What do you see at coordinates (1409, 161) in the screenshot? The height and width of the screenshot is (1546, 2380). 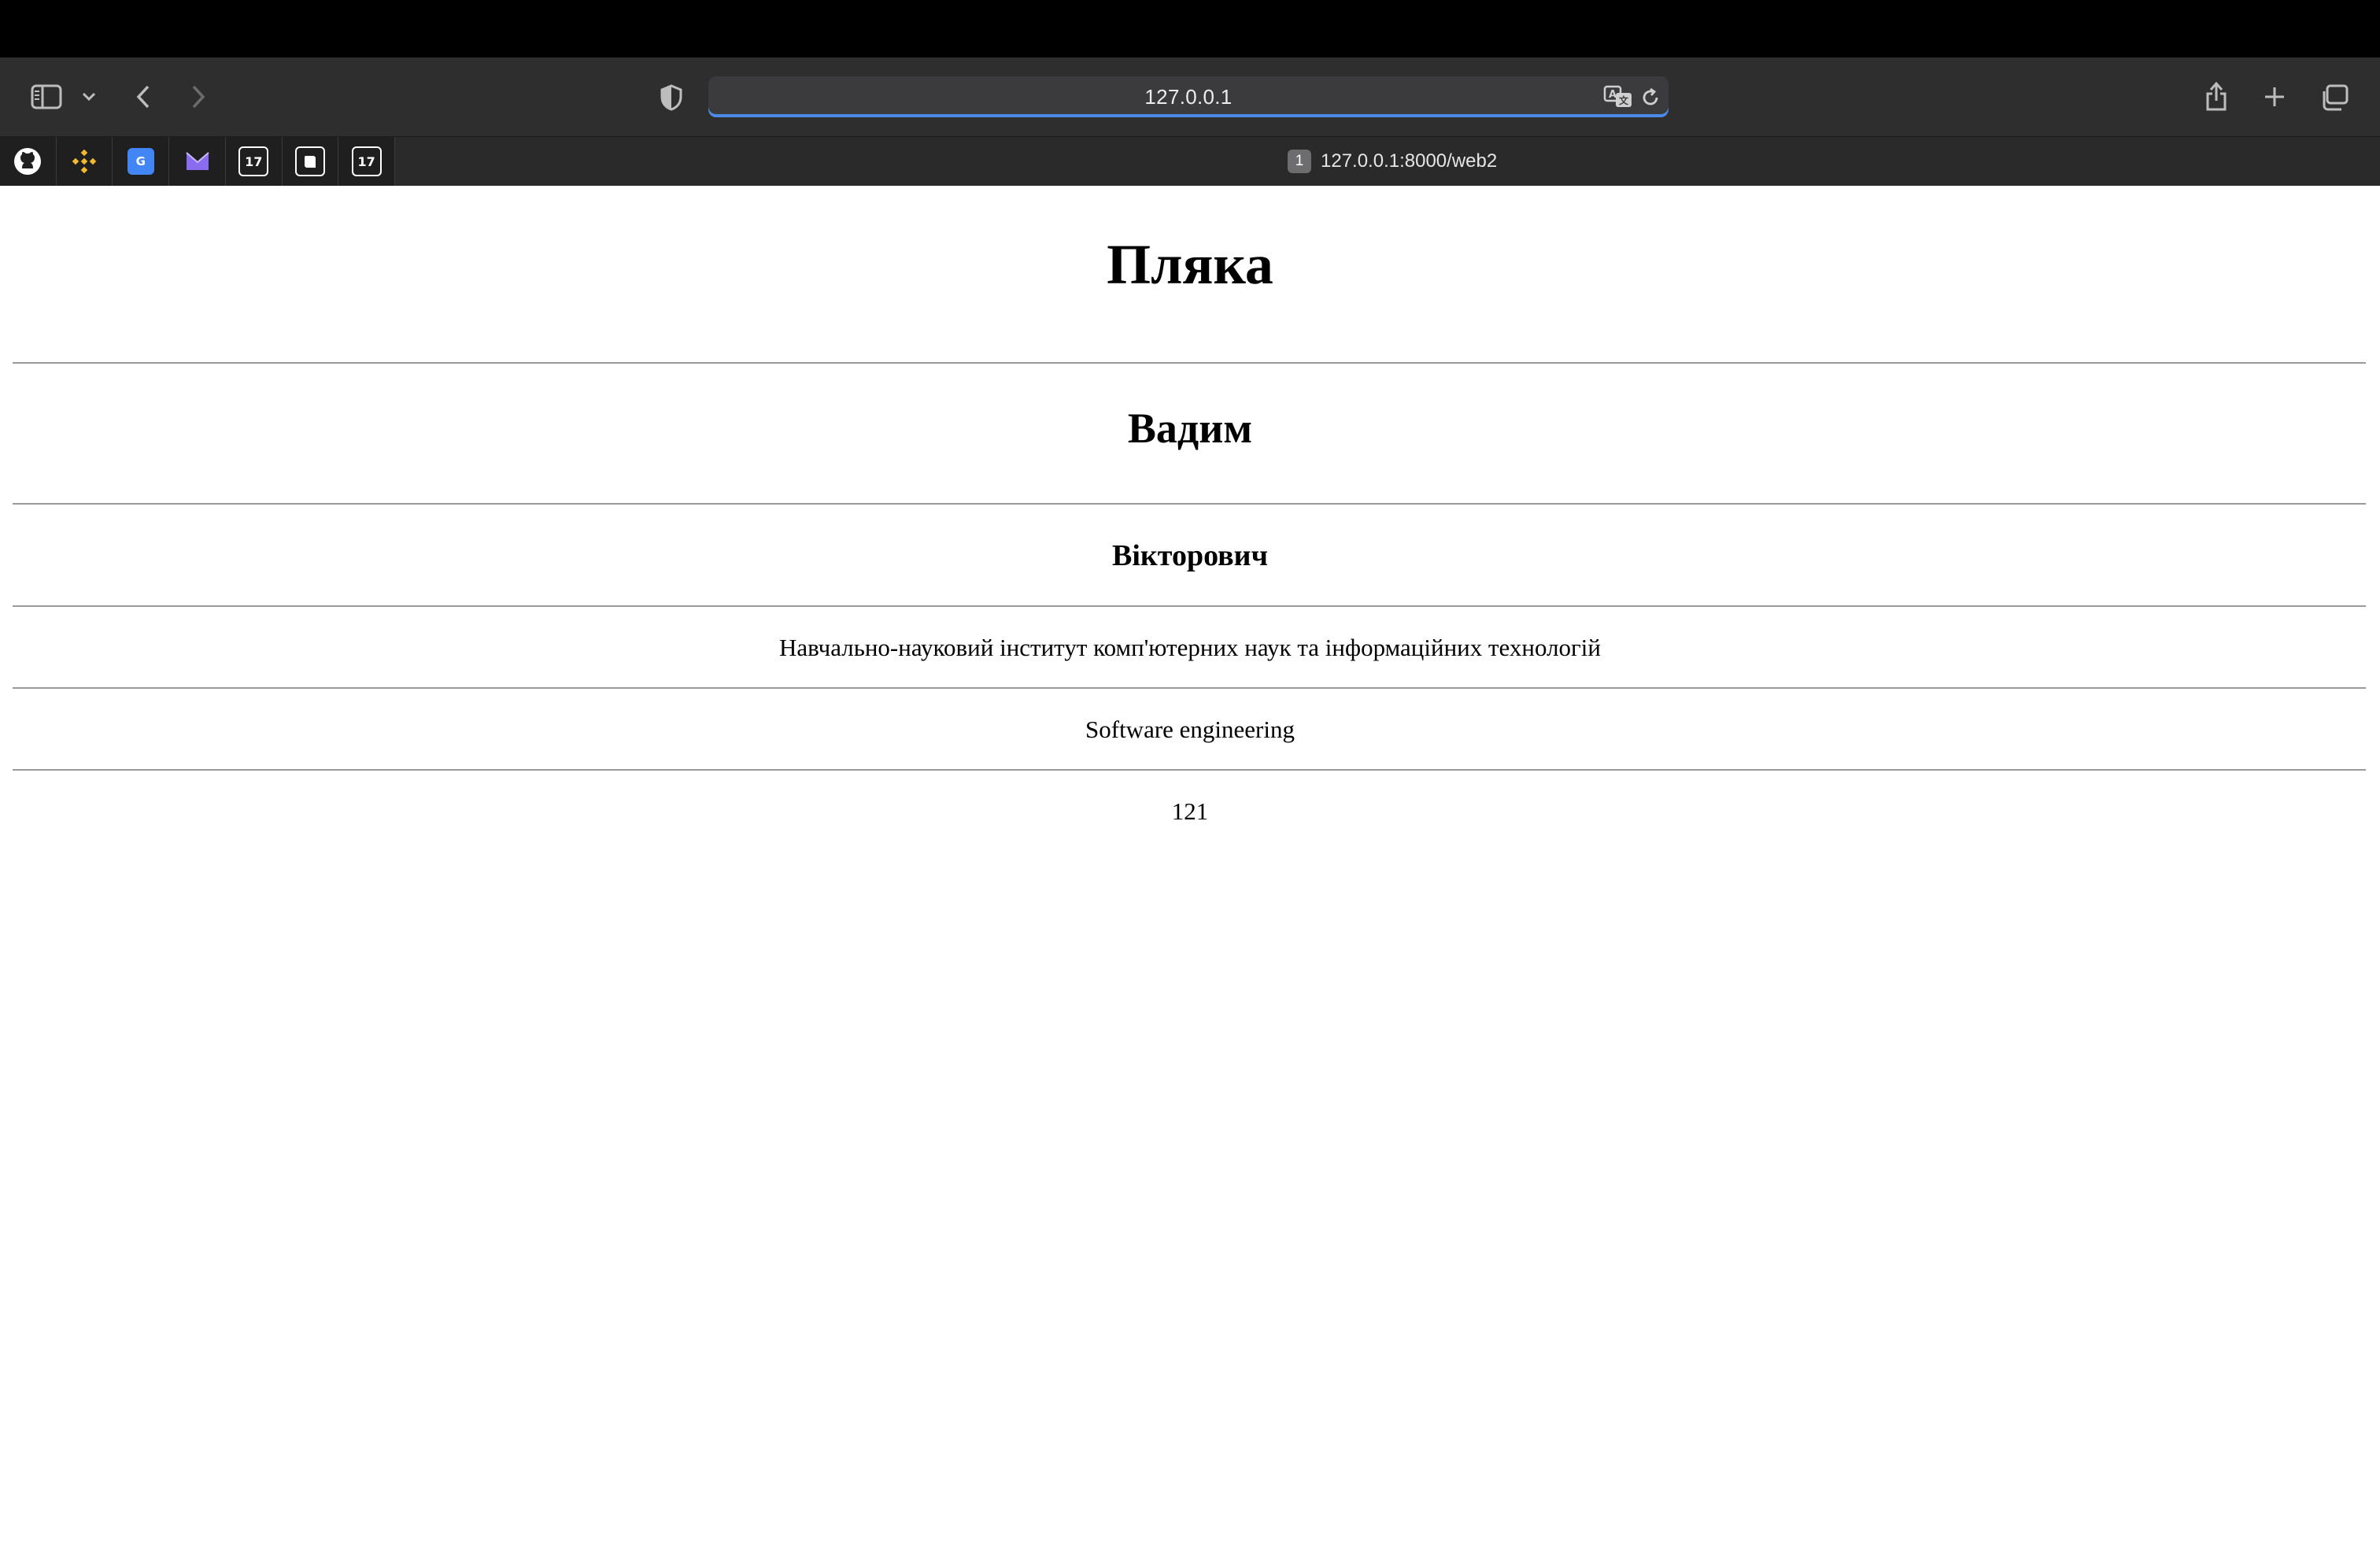 I see `active-tab-title: 127.0.0.1:8000/web2` at bounding box center [1409, 161].